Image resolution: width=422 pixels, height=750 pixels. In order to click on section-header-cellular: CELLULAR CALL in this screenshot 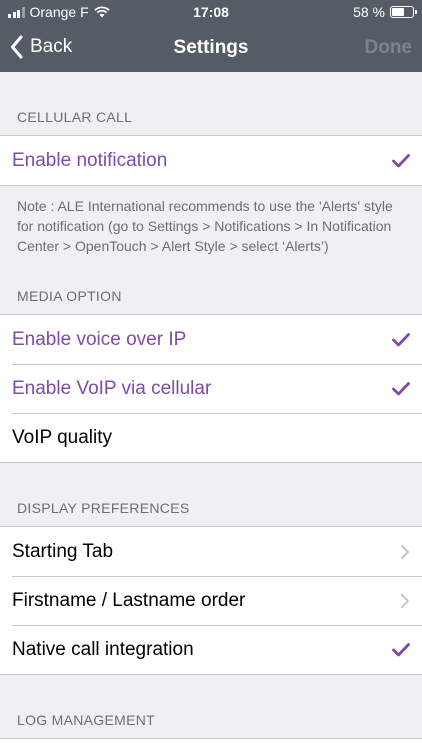, I will do `click(75, 117)`.